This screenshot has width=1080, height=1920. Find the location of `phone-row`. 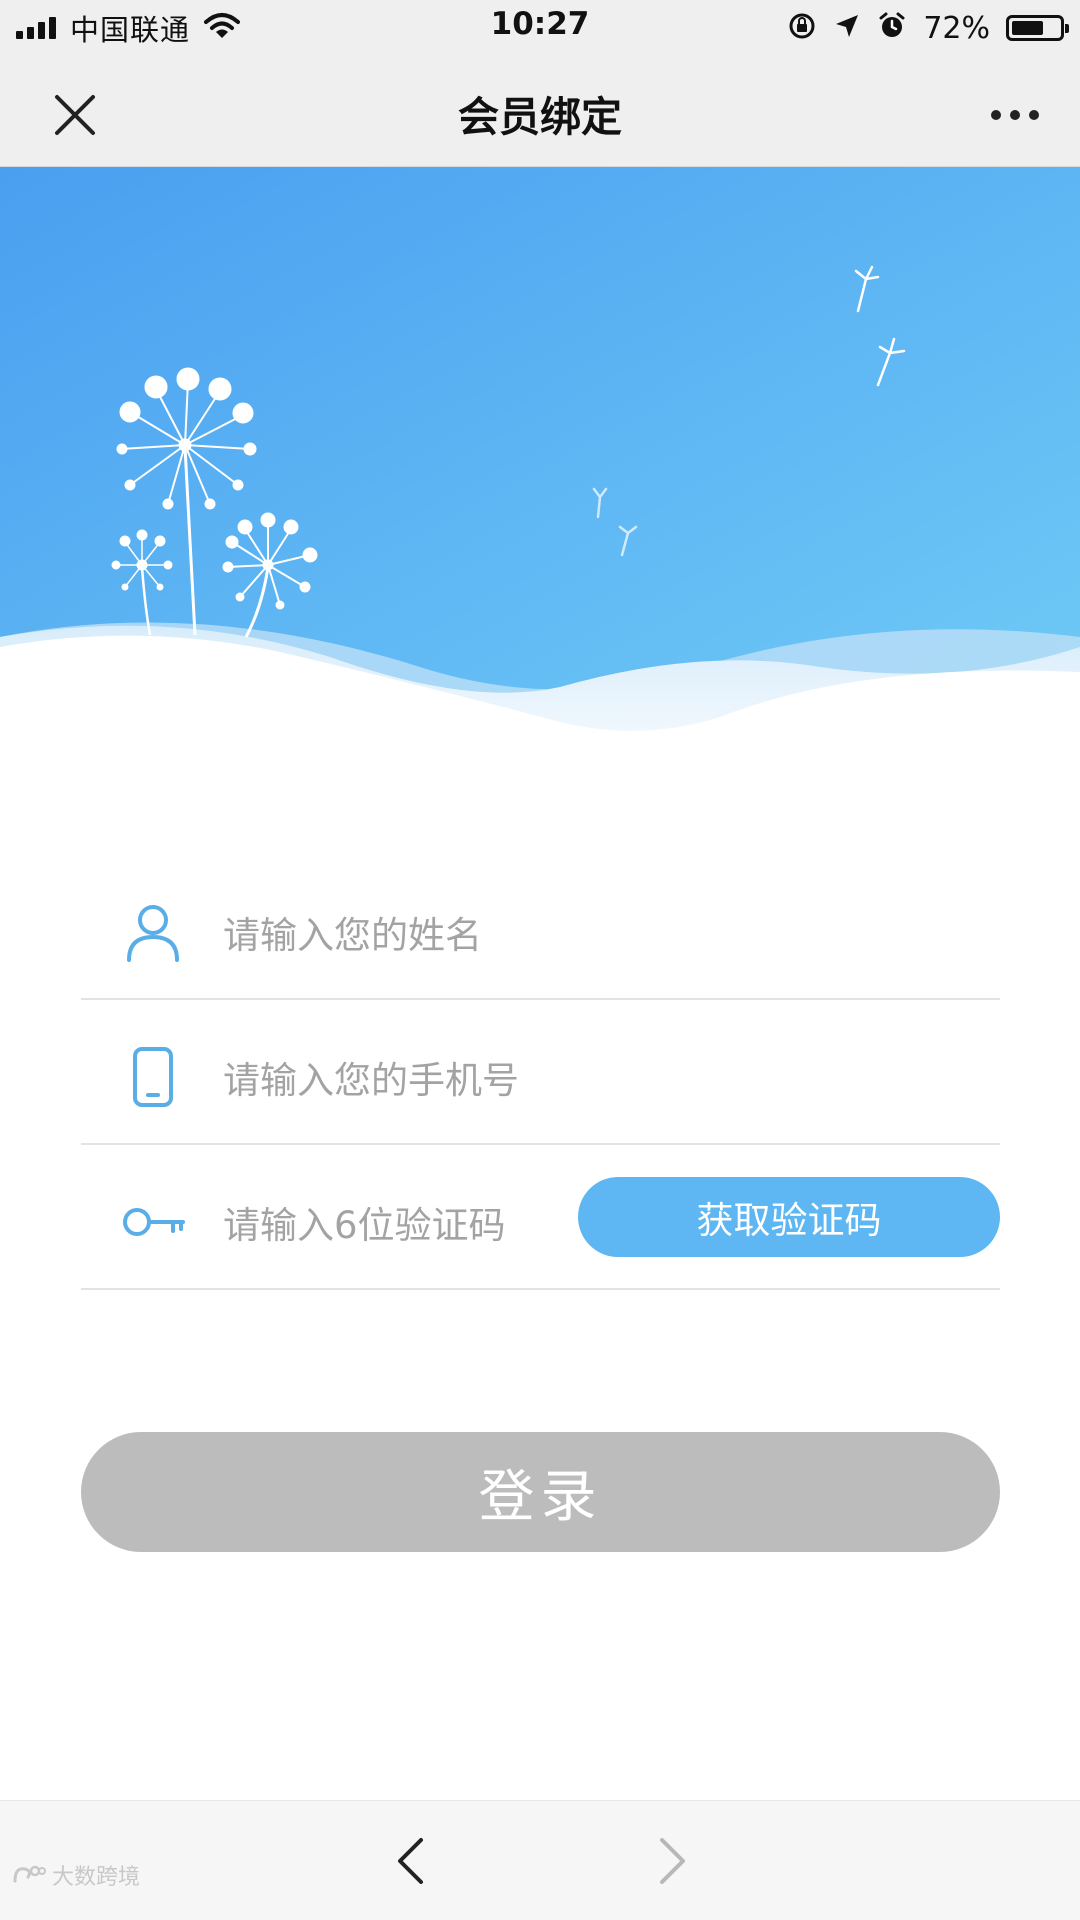

phone-row is located at coordinates (540, 1080).